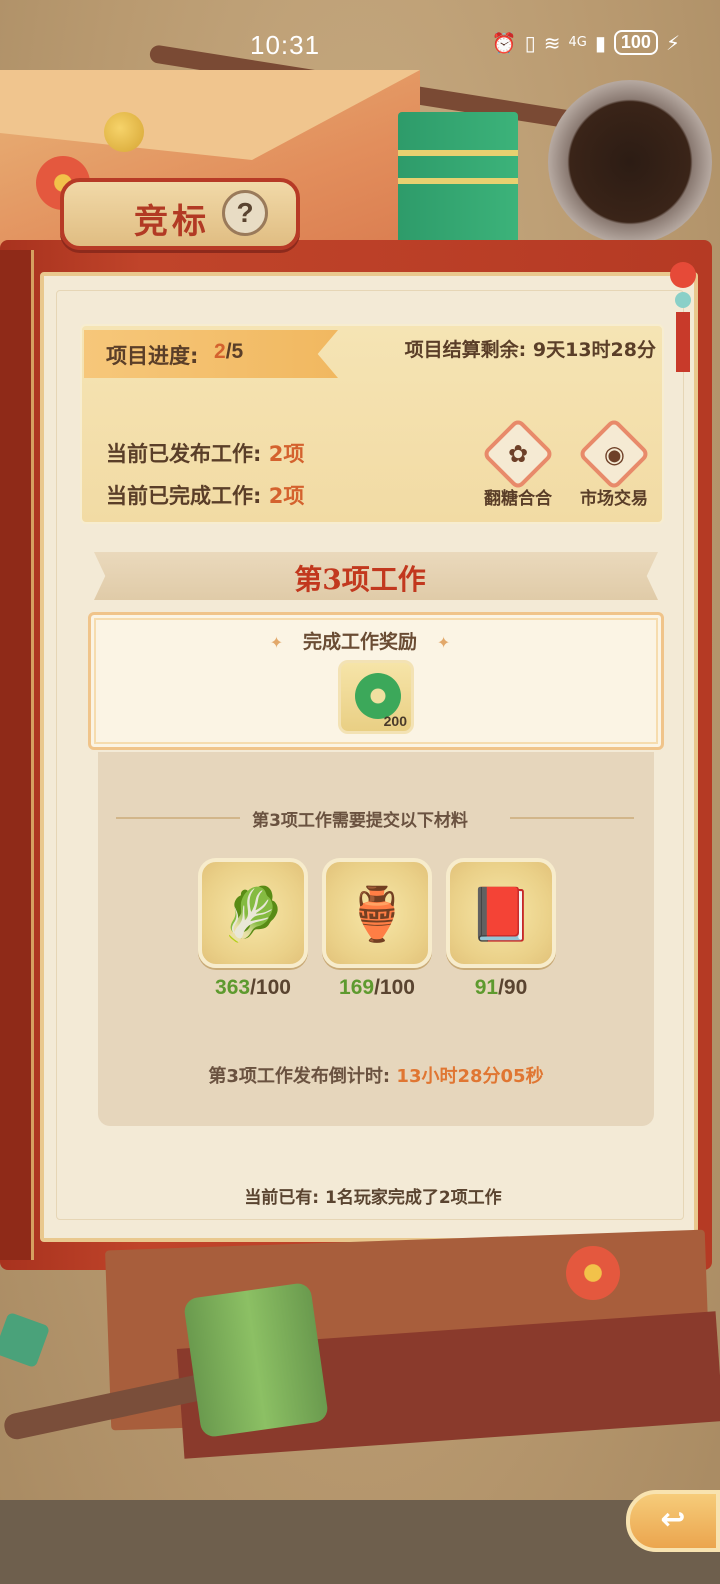 The width and height of the screenshot is (720, 1584). I want to click on progress-current: 2, so click(220, 351).